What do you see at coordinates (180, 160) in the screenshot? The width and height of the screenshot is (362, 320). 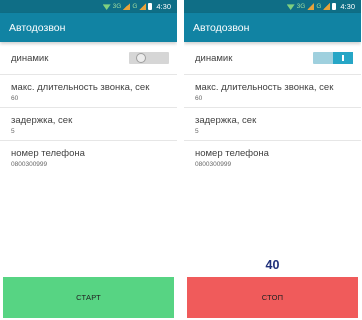 I see `screen-divider` at bounding box center [180, 160].